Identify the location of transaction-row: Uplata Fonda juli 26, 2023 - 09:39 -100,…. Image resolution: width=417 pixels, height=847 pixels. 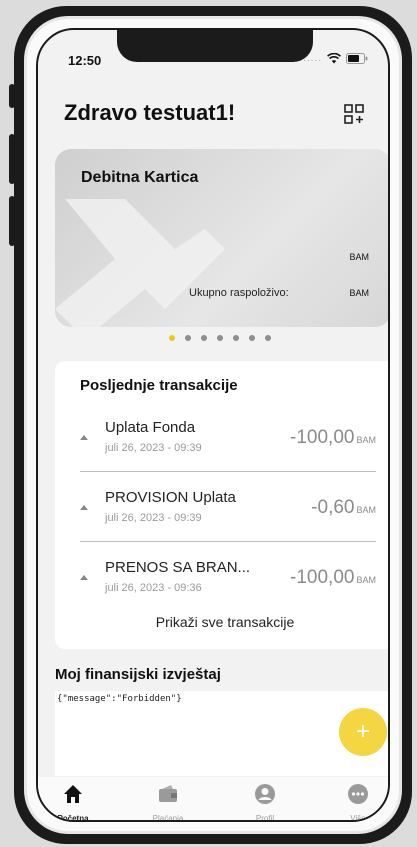
(228, 442).